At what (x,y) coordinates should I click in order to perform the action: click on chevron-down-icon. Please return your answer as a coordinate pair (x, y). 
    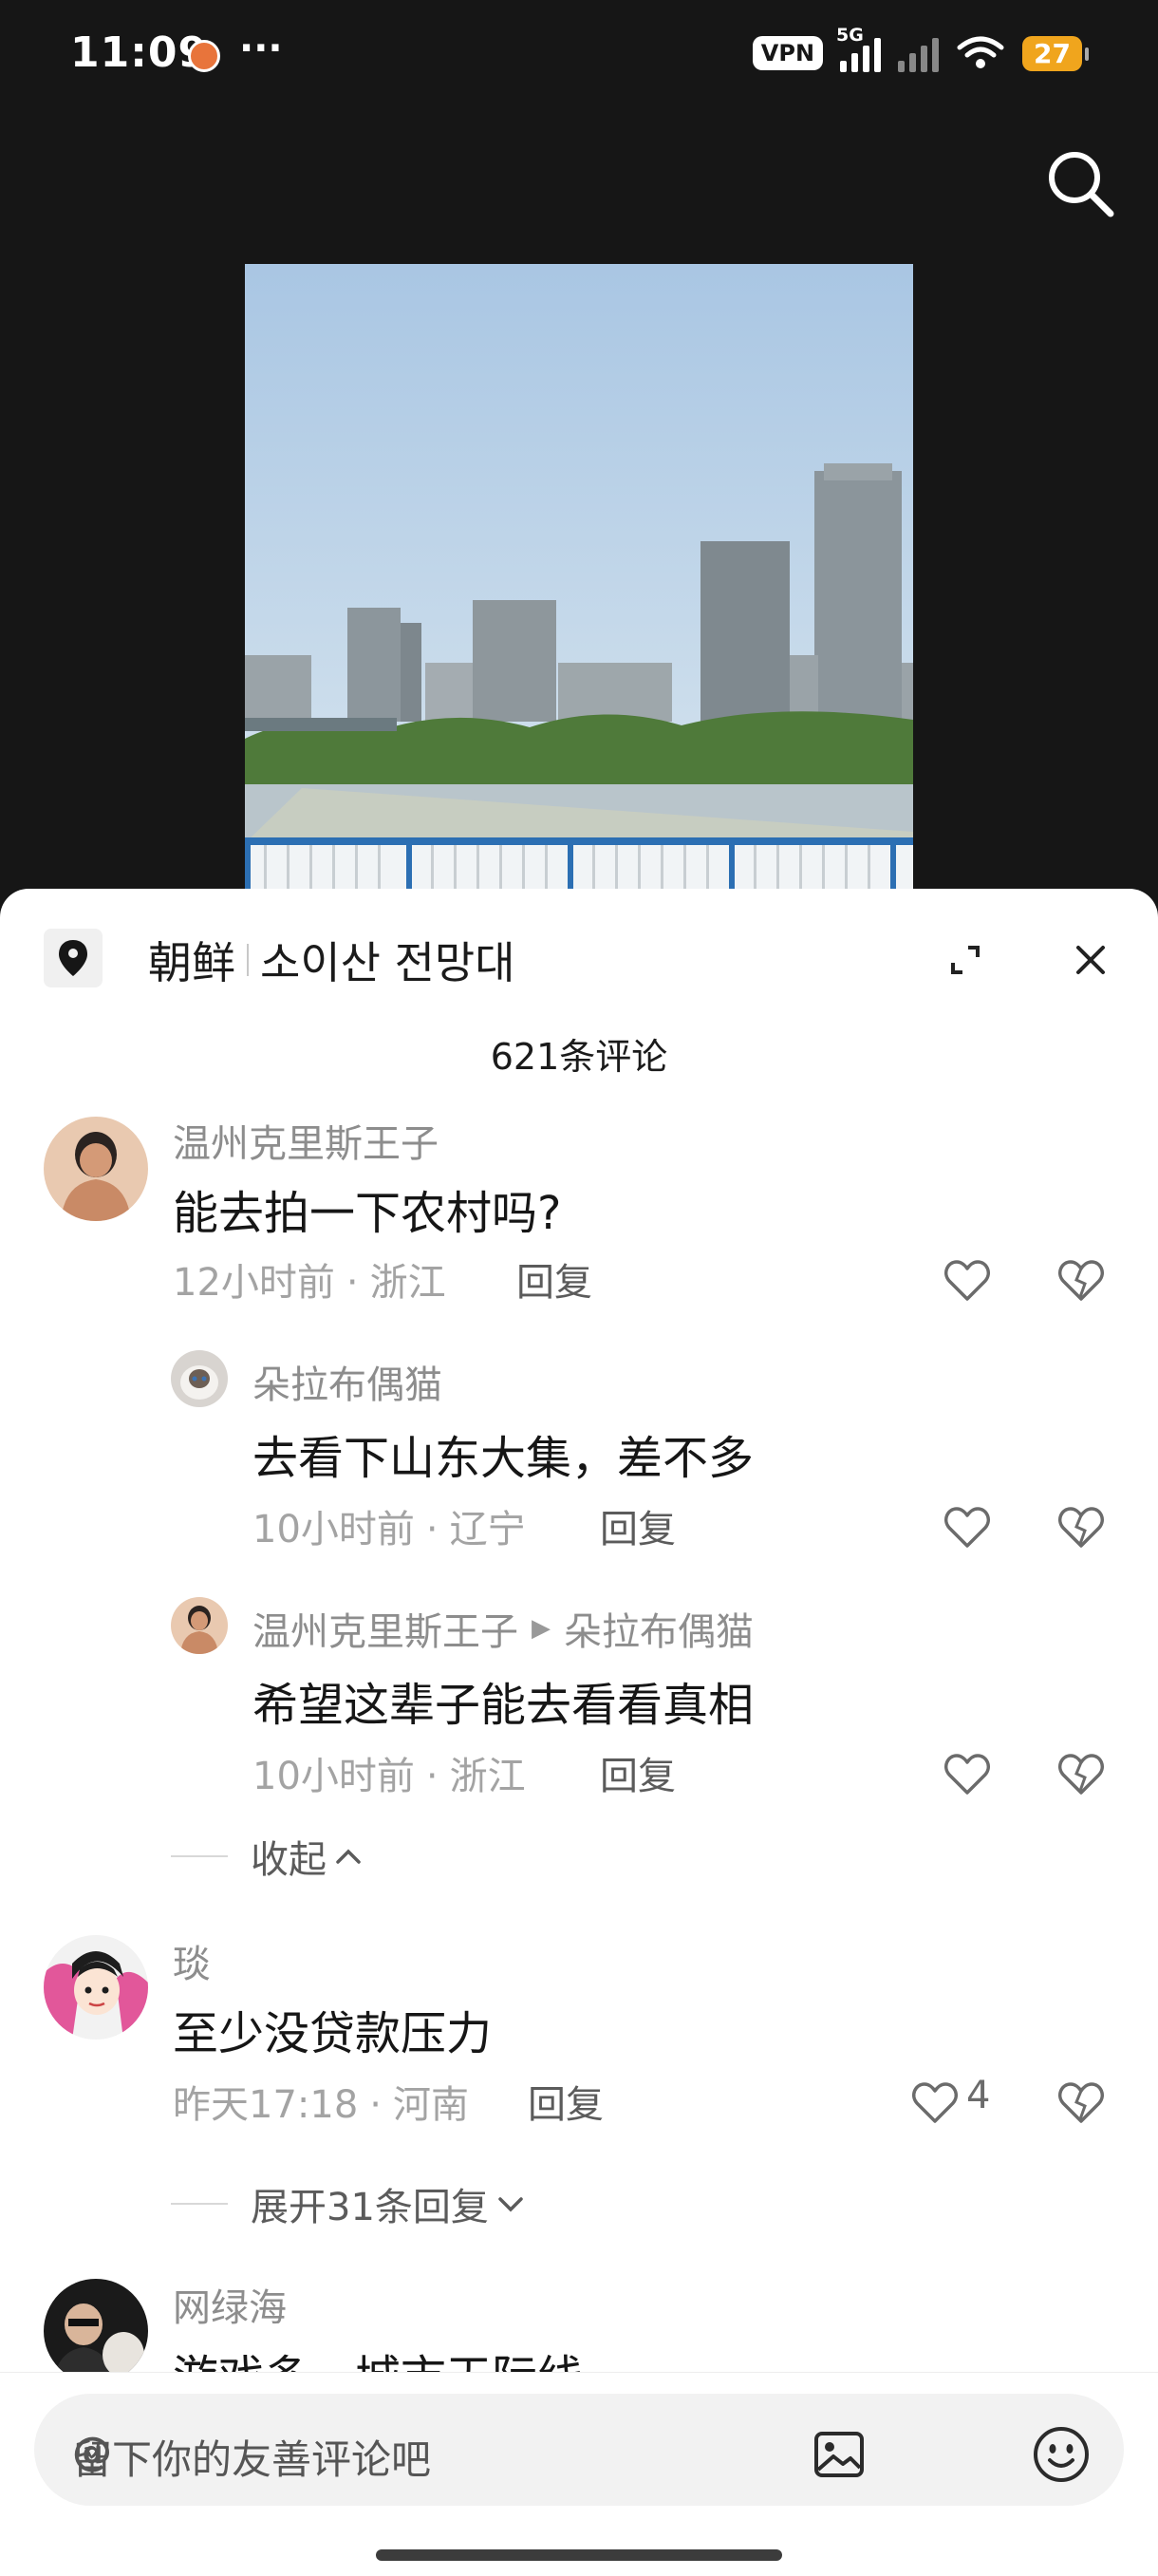
    Looking at the image, I should click on (511, 2204).